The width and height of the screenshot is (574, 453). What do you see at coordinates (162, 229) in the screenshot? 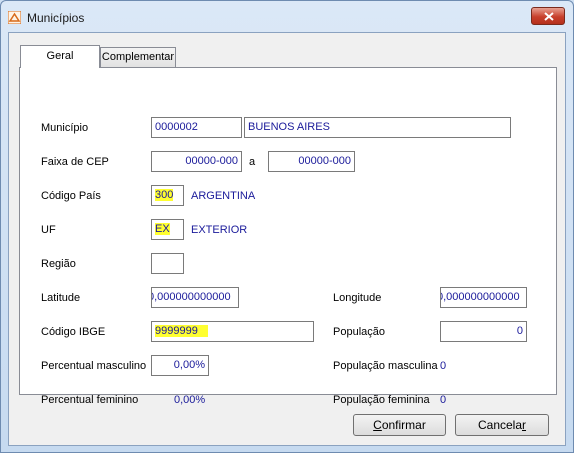
I see `uf-code-value: EX` at bounding box center [162, 229].